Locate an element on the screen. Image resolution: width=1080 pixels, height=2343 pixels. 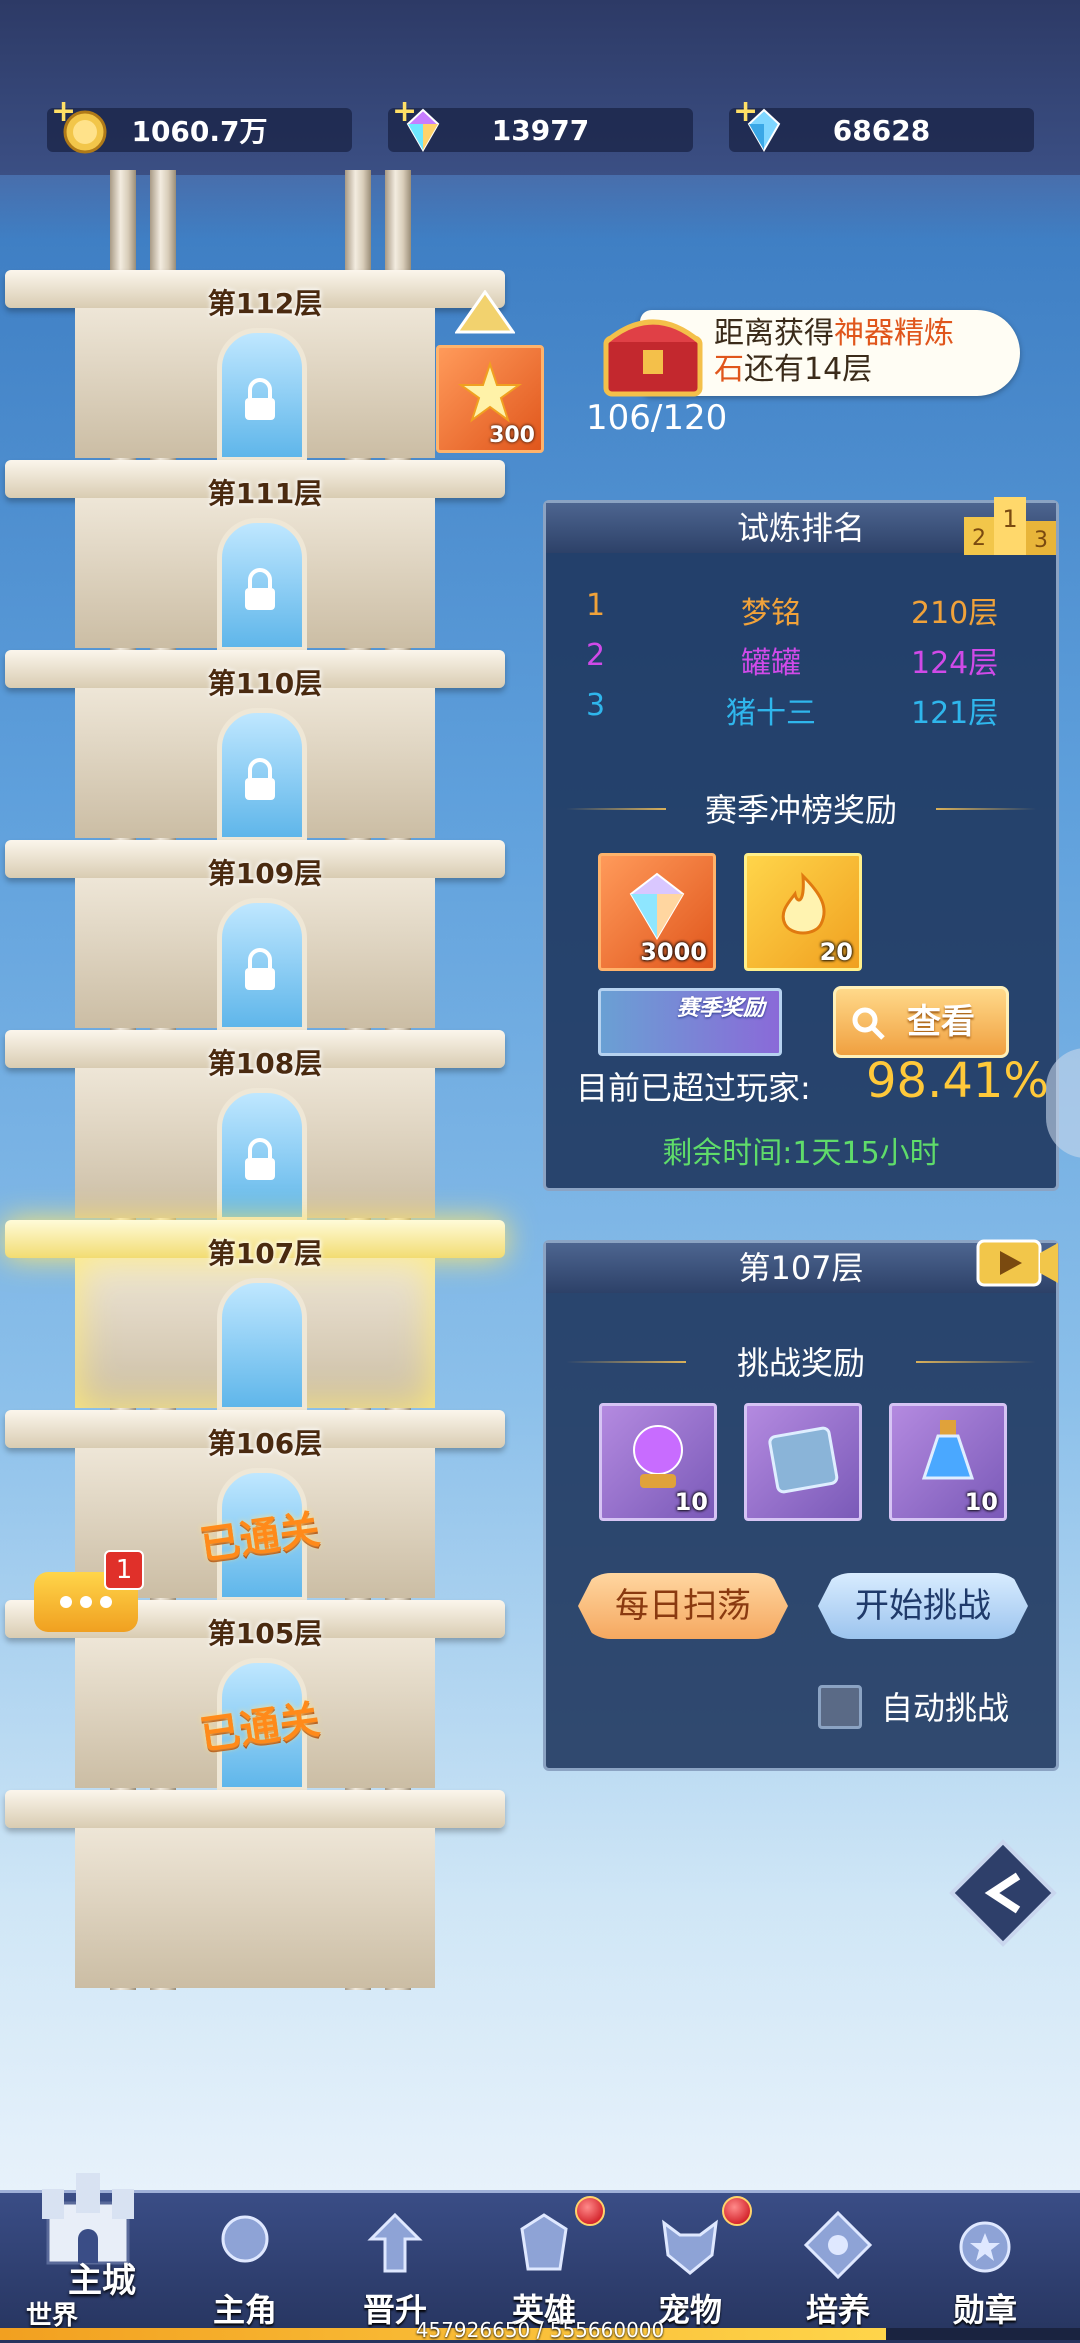
card-icon is located at coordinates (803, 1460).